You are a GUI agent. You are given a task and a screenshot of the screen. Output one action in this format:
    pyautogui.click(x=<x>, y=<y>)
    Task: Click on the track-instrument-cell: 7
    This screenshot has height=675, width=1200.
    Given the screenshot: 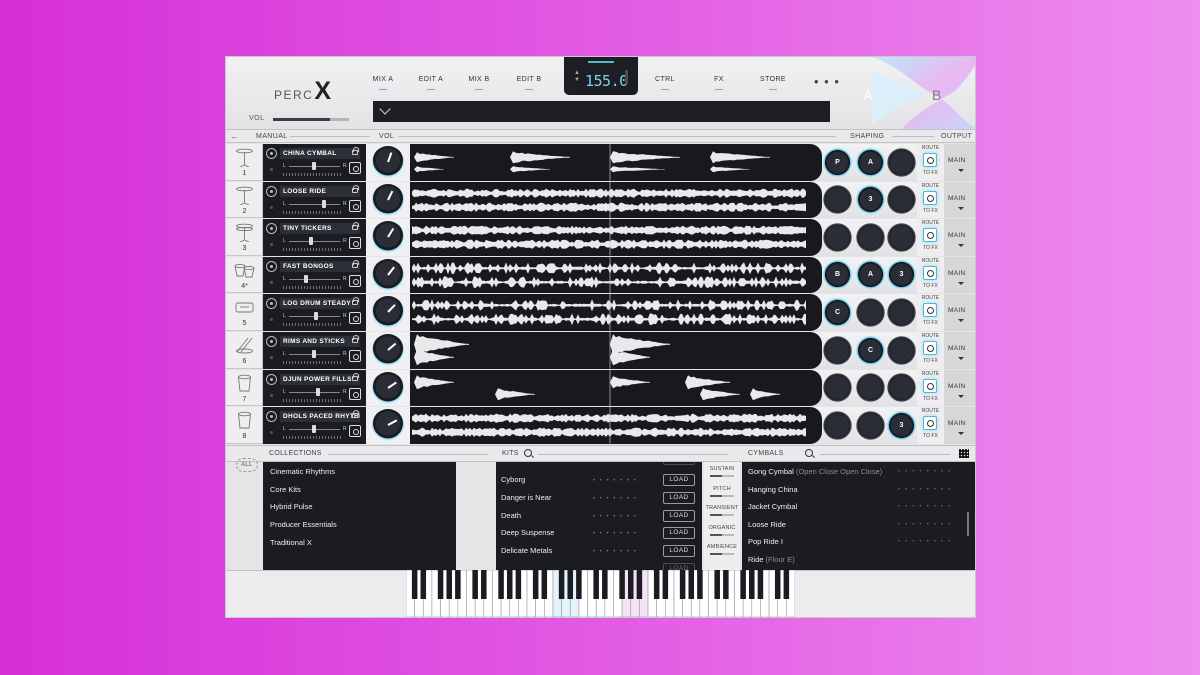 What is the action you would take?
    pyautogui.click(x=244, y=388)
    